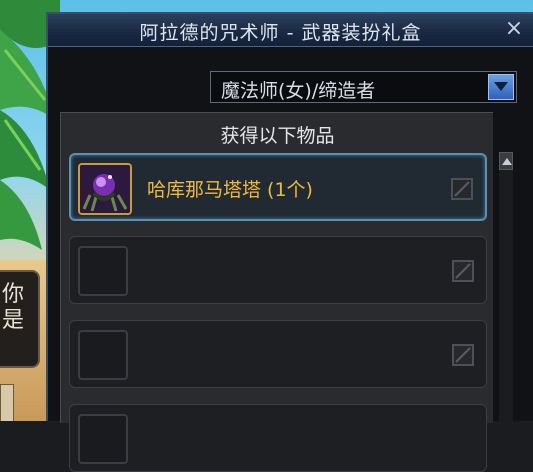 The image size is (533, 472). I want to click on window-title: 阿拉德的咒术师 - 武器装扮礼盒, so click(280, 33).